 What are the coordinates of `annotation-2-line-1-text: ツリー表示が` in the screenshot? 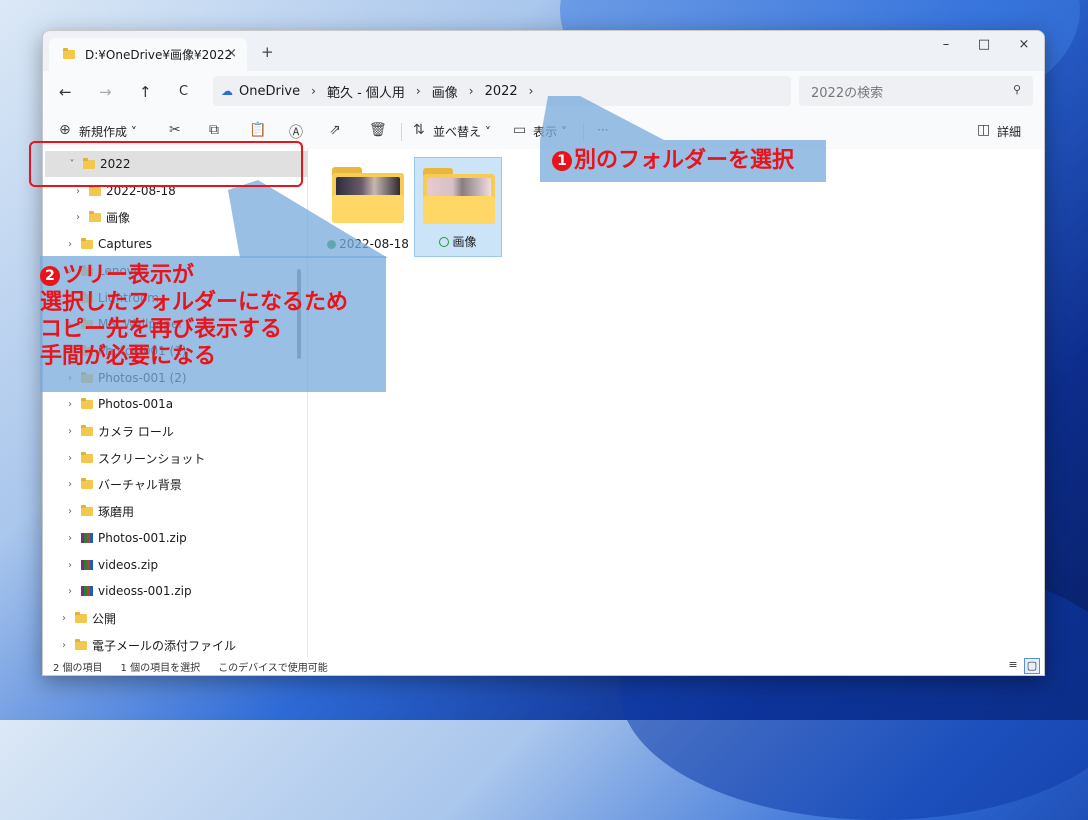 It's located at (128, 275).